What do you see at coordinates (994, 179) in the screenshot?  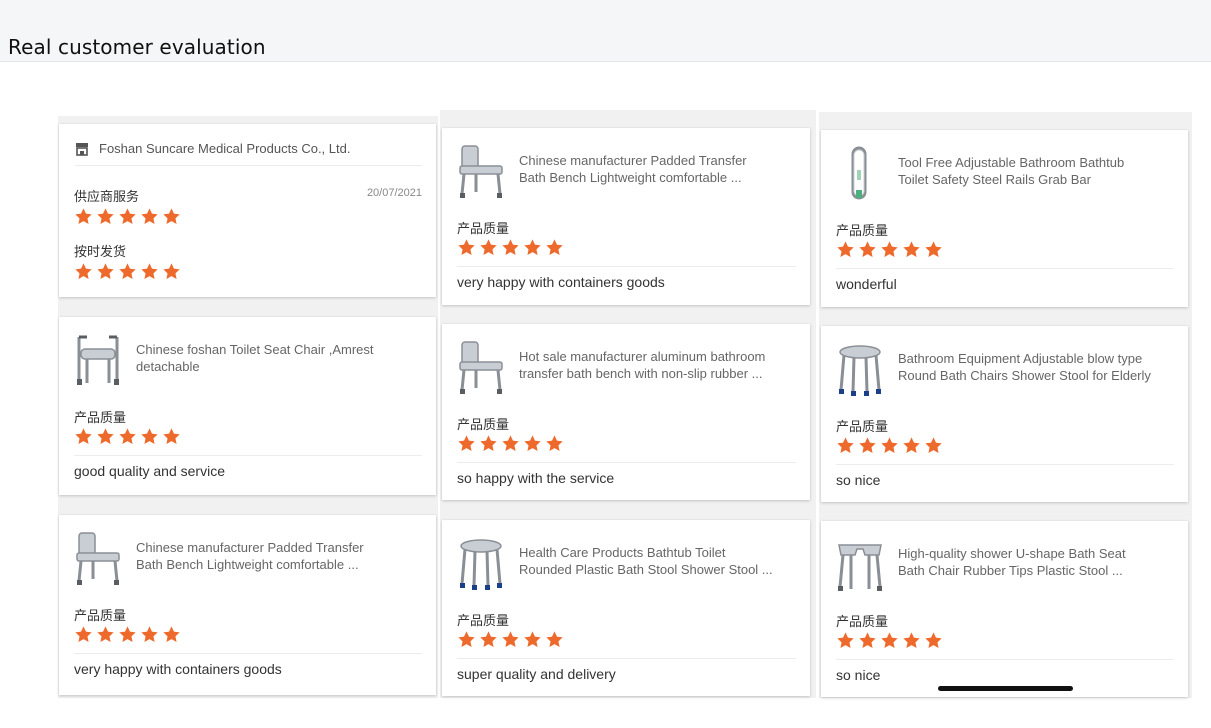 I see `product-title-line-2: Toilet Safety Steel Rails Grab Bar` at bounding box center [994, 179].